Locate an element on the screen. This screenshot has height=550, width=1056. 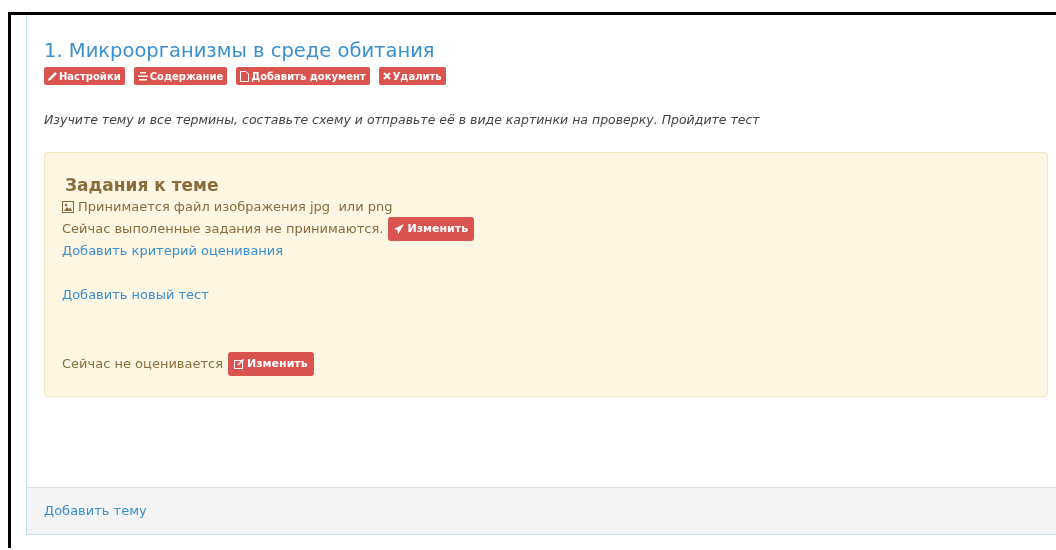
tasks-heading: Задания к теме is located at coordinates (142, 185).